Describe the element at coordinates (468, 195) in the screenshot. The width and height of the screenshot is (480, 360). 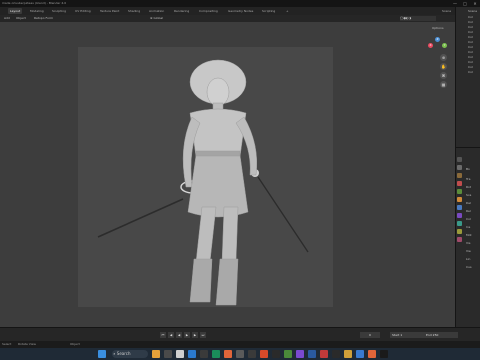
I see `property-row: Sca` at that location.